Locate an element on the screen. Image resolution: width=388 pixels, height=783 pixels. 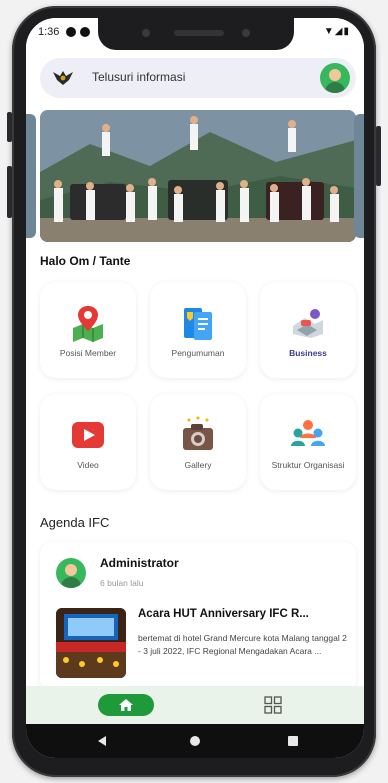
profile-avatar is located at coordinates (335, 78).